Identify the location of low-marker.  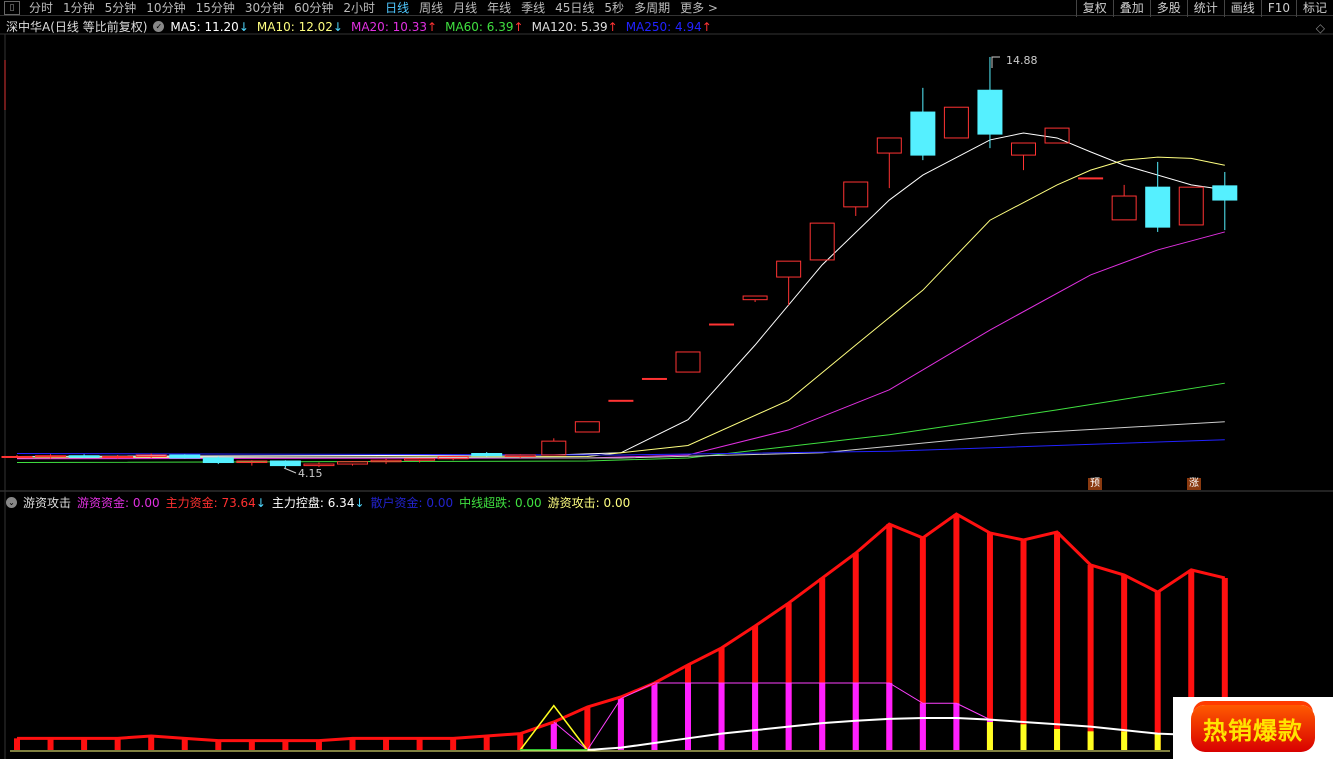
(290, 470).